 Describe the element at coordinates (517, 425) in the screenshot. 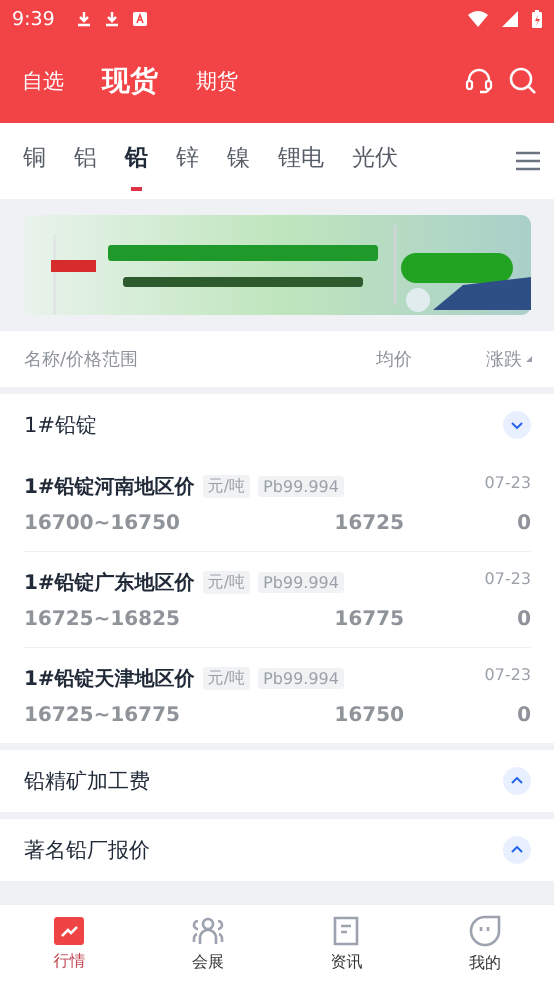

I see `chevron-down-icon` at that location.